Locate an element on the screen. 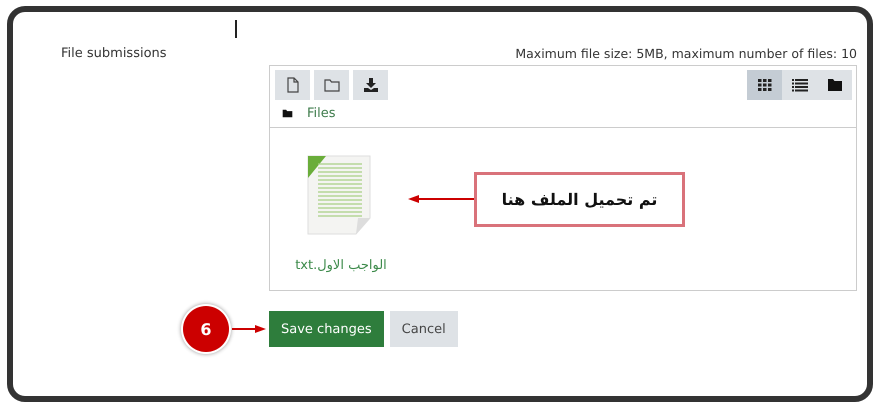  download-button is located at coordinates (370, 85).